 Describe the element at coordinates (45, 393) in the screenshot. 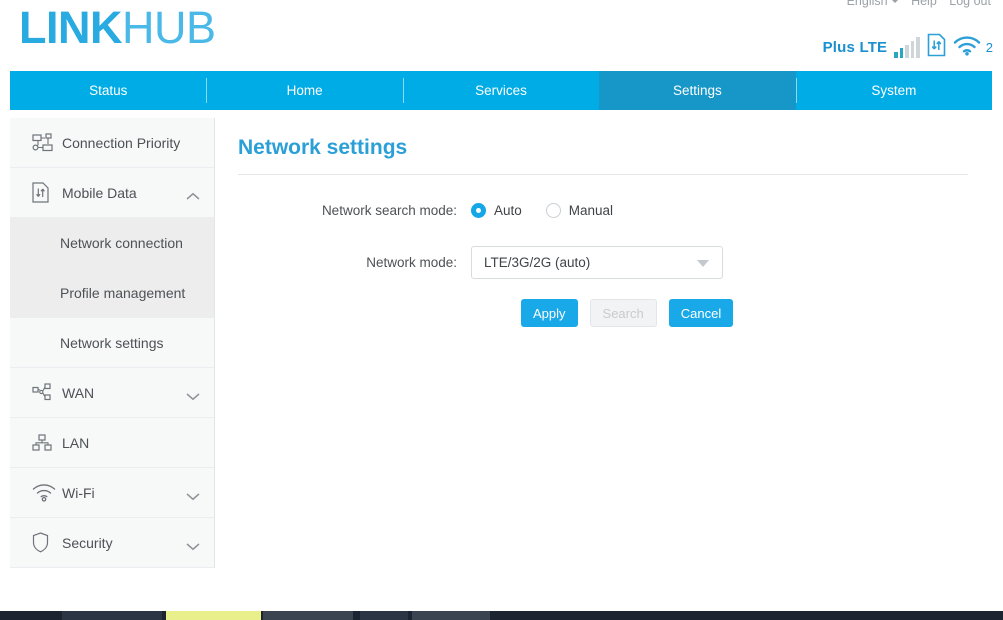

I see `wan-nodes-icon` at that location.